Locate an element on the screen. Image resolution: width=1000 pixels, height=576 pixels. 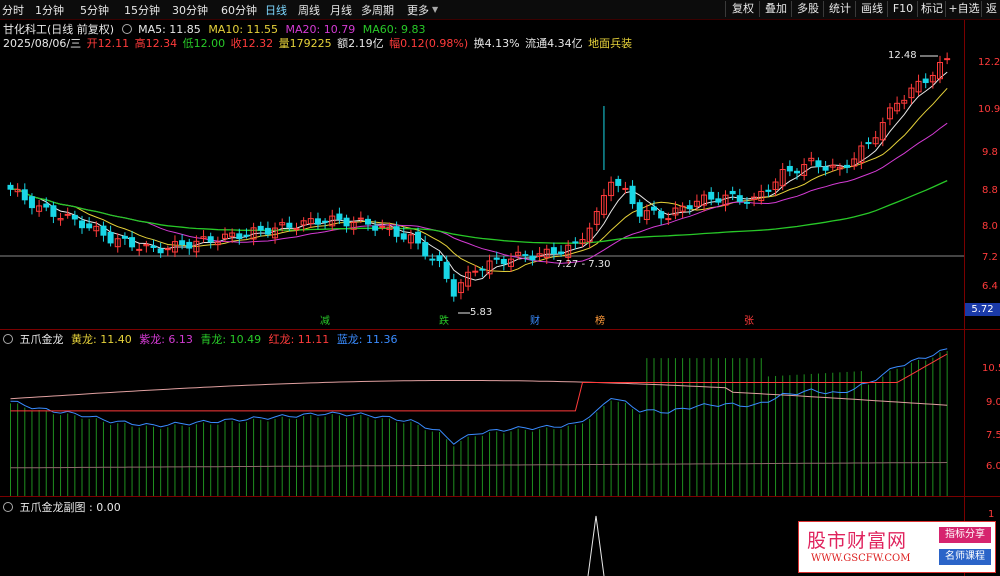
watermark-logo: 股市财富网 WWW.GSCFW.COM 指标分享 名师课程 is located at coordinates (897, 547).